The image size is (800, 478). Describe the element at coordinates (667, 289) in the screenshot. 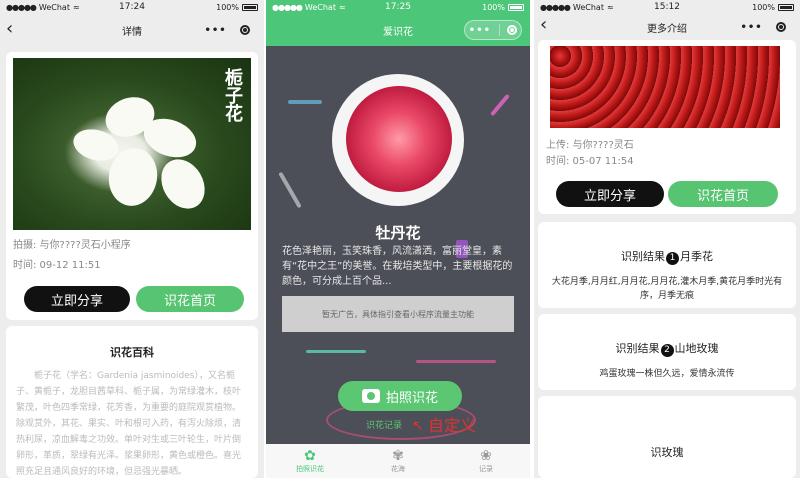

I see `result-description: 大花月季,月月红,月月花,月月花,灌木月季,黄花月季时光有序，月季无痕` at that location.